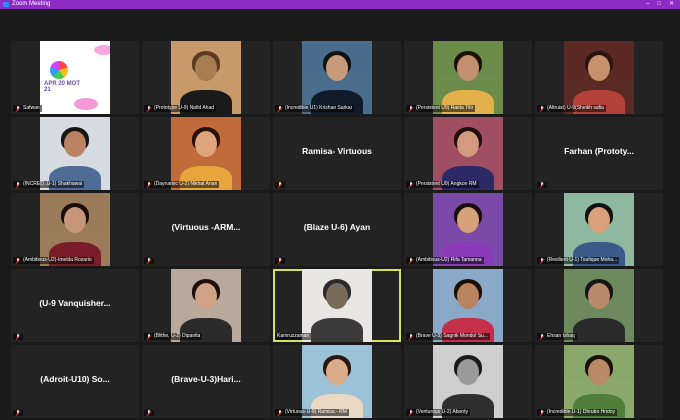  I want to click on participant-tile: (Persistent U9) Raida Titir, so click(468, 77).